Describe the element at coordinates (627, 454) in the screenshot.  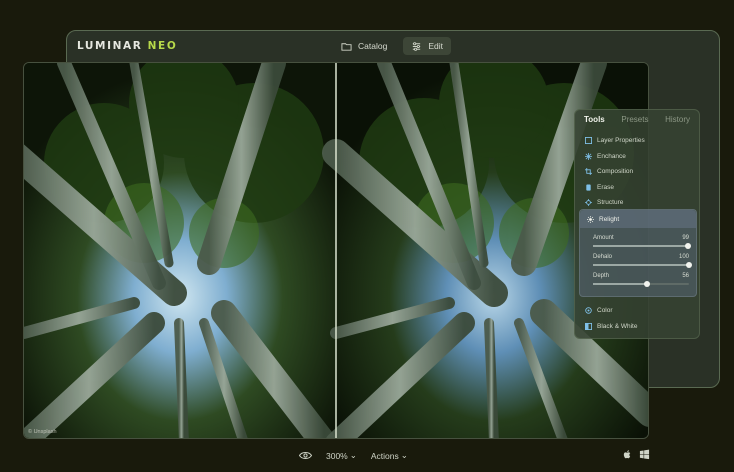
I see `apple-icon` at that location.